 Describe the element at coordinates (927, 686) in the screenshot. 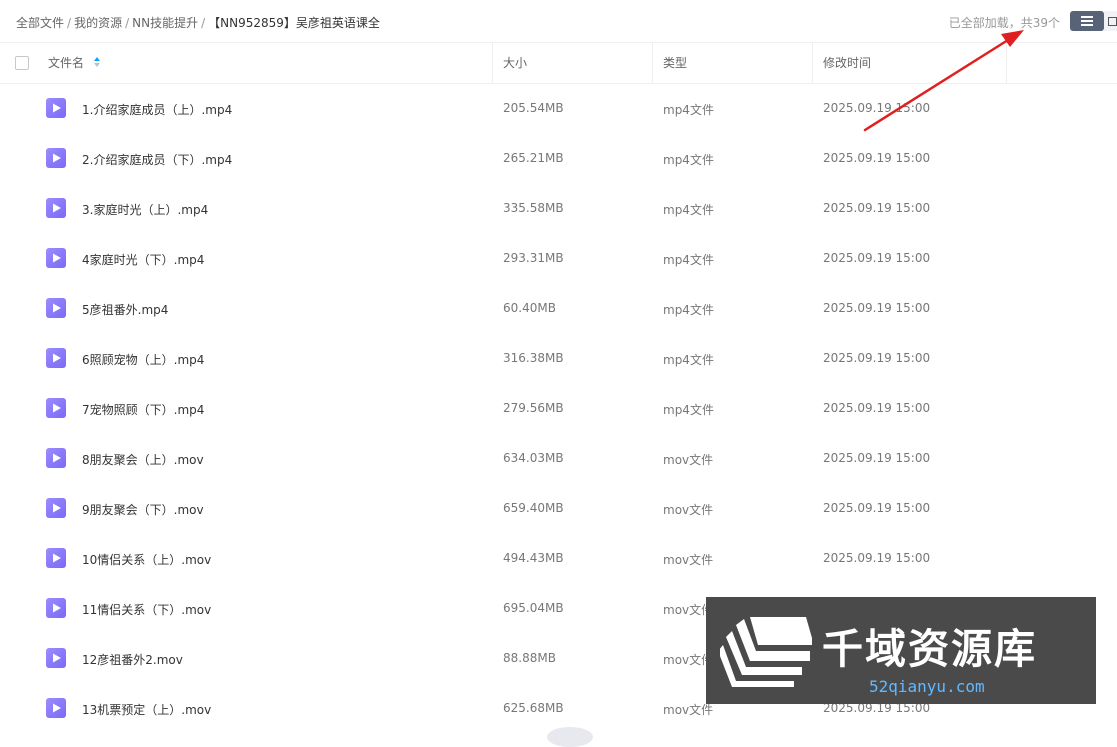

I see `watermark-url: 52qianyu.com` at that location.